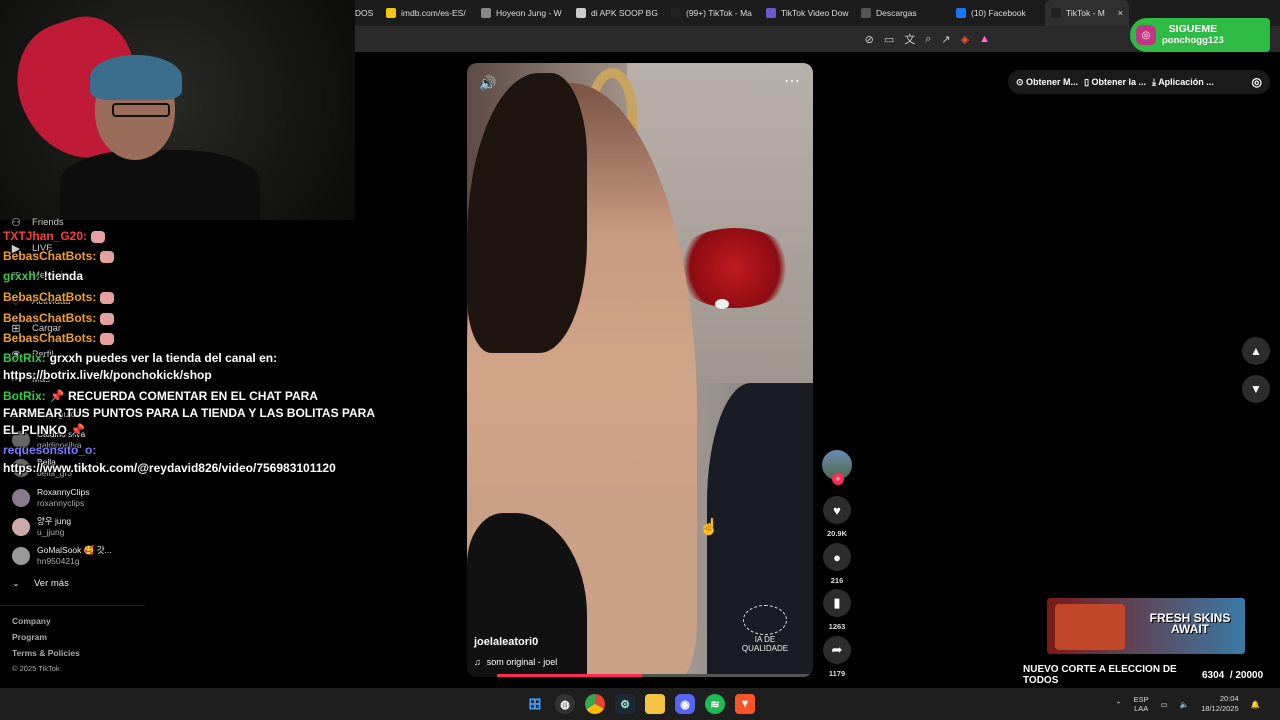 The width and height of the screenshot is (1280, 720). What do you see at coordinates (889, 39) in the screenshot?
I see `screen-icon: ▭` at bounding box center [889, 39].